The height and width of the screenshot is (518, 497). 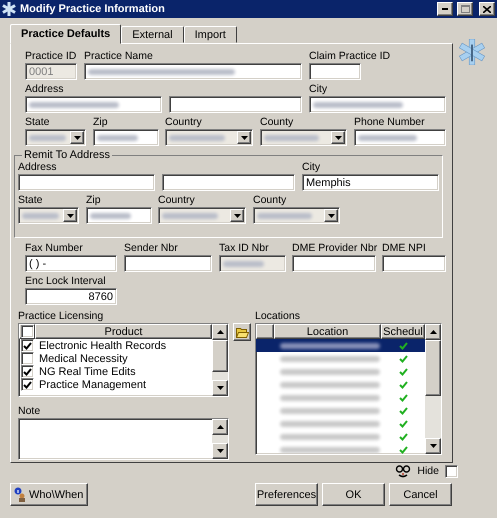 I want to click on product-name: Practice Management, so click(x=92, y=384).